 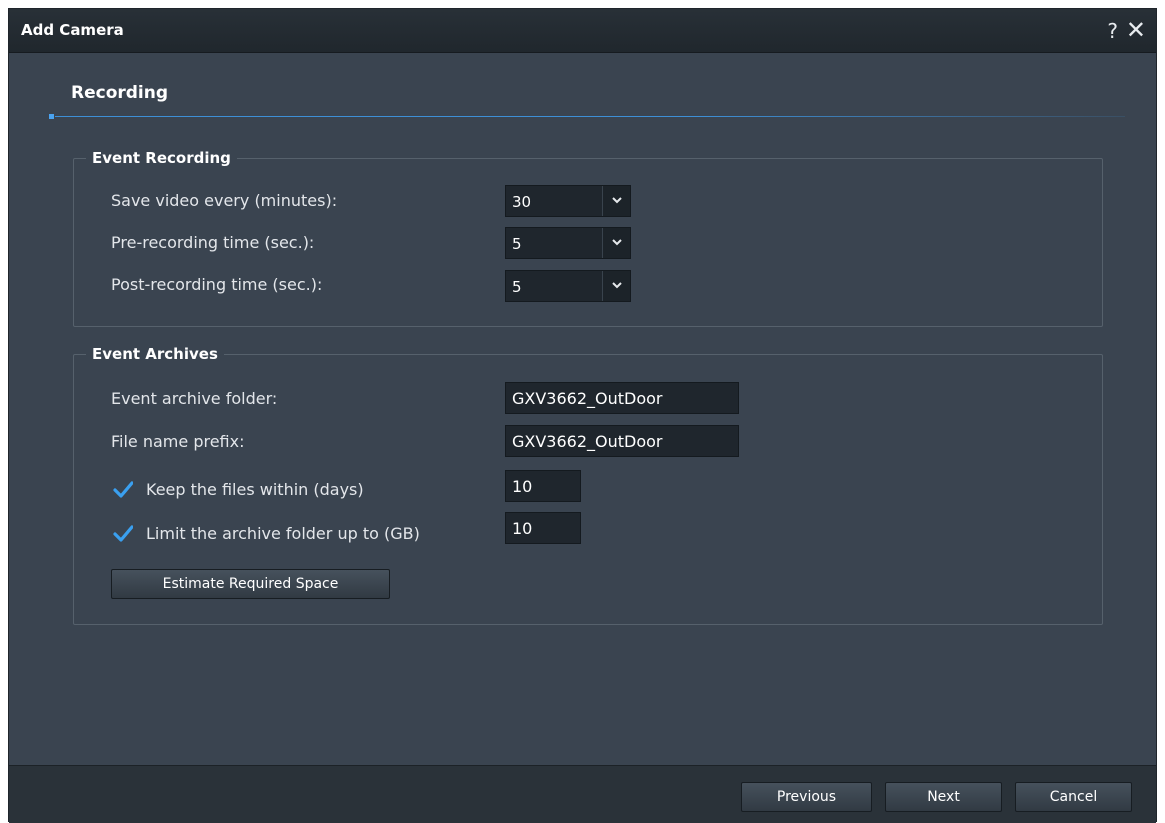 I want to click on keep-files-checkbox, so click(x=123, y=489).